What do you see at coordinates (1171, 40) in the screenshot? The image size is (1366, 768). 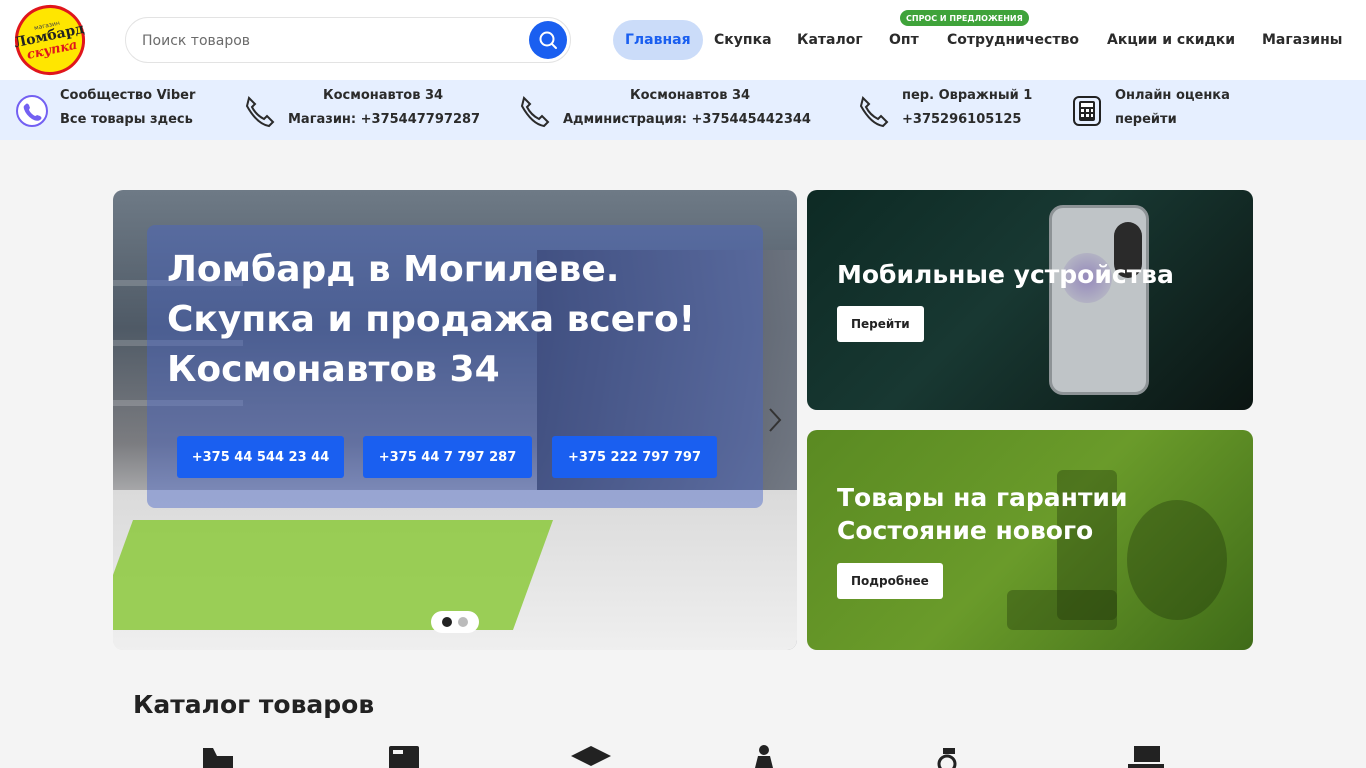 I see `nav-item-promotions: Акции и скидки` at bounding box center [1171, 40].